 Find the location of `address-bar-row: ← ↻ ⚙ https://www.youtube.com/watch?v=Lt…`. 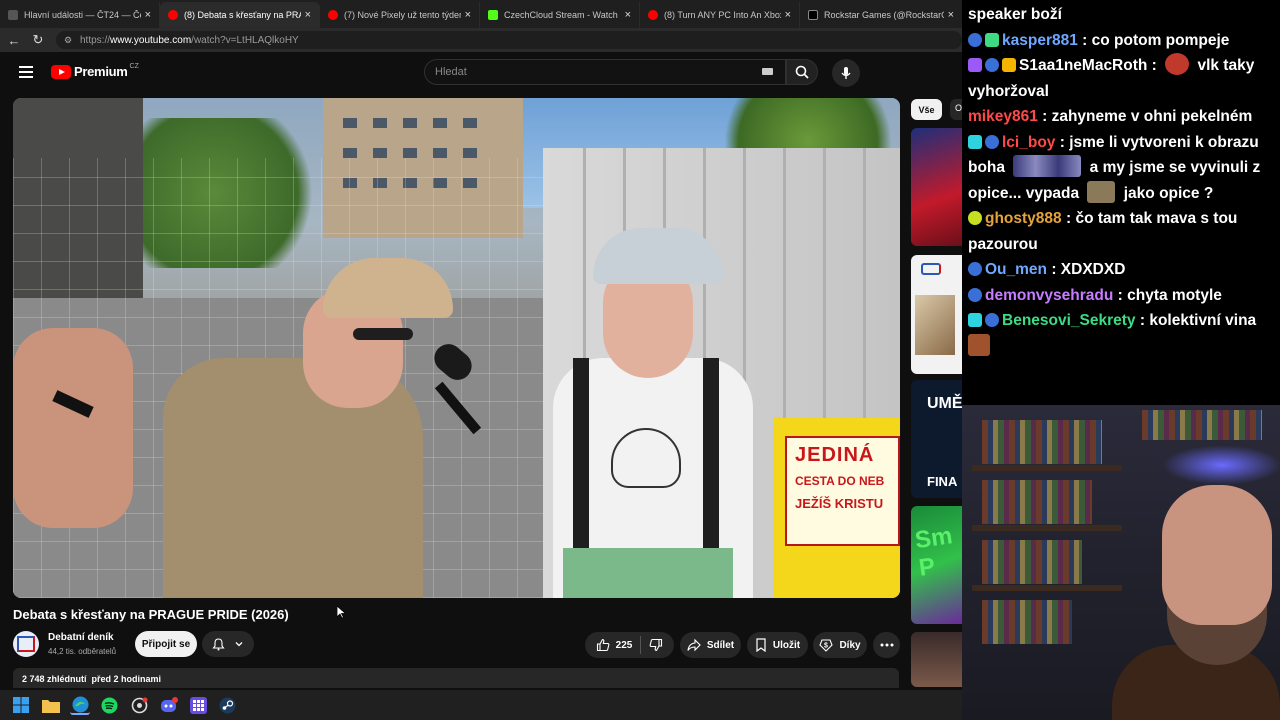

address-bar-row: ← ↻ ⚙ https://www.youtube.com/watch?v=Lt… is located at coordinates (481, 40).